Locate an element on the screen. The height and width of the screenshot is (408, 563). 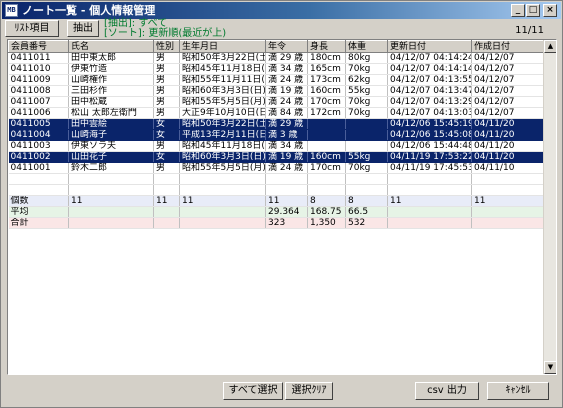
clear-selection-button: 選択ｸﾘｱ is located at coordinates (309, 391).